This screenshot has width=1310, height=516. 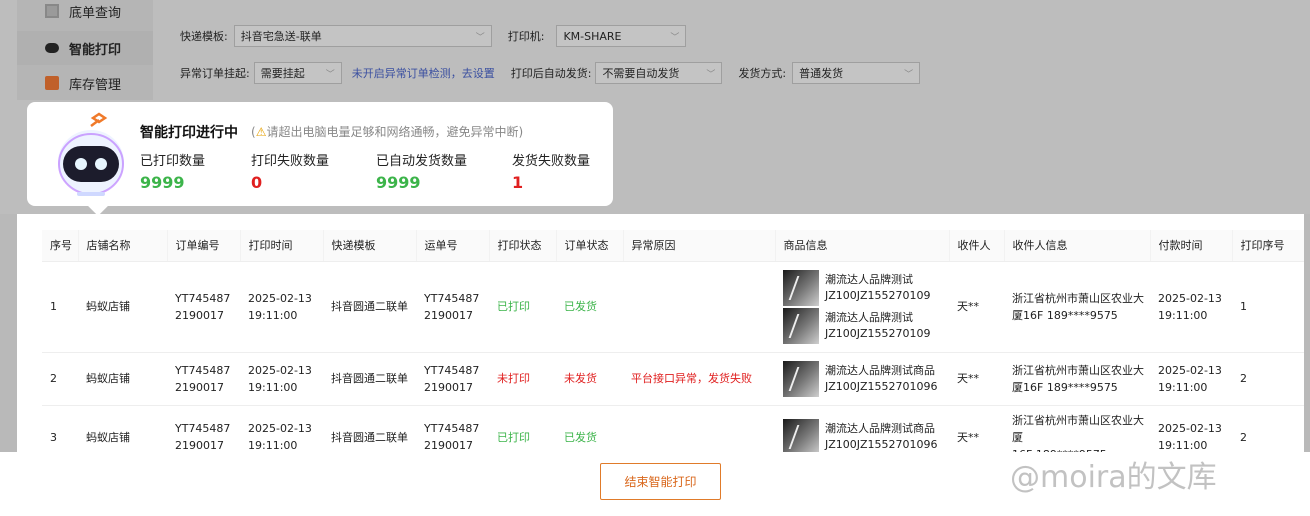 What do you see at coordinates (173, 161) in the screenshot?
I see `stat-label: 已打印数量` at bounding box center [173, 161].